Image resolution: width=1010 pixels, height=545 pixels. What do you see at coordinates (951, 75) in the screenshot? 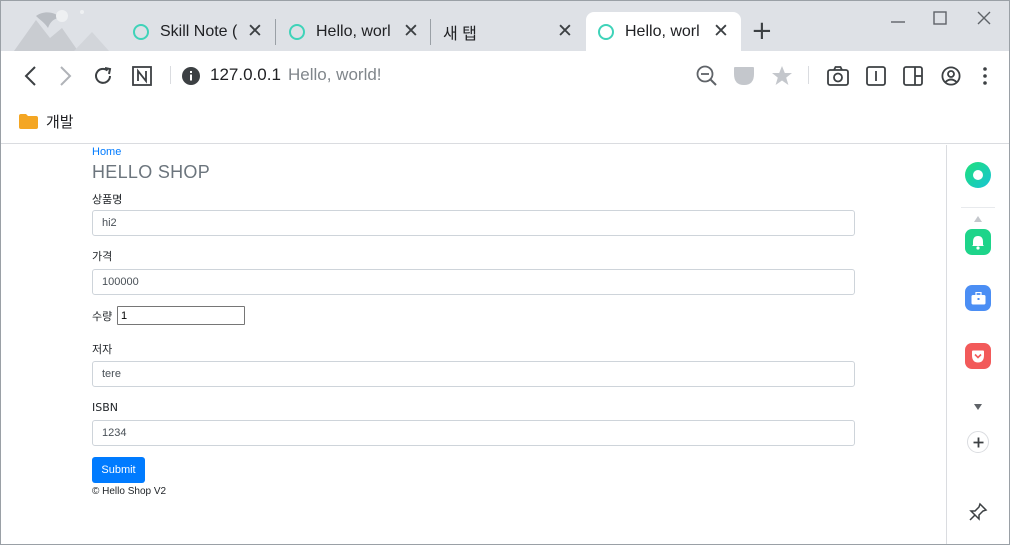
I see `profile-icon` at bounding box center [951, 75].